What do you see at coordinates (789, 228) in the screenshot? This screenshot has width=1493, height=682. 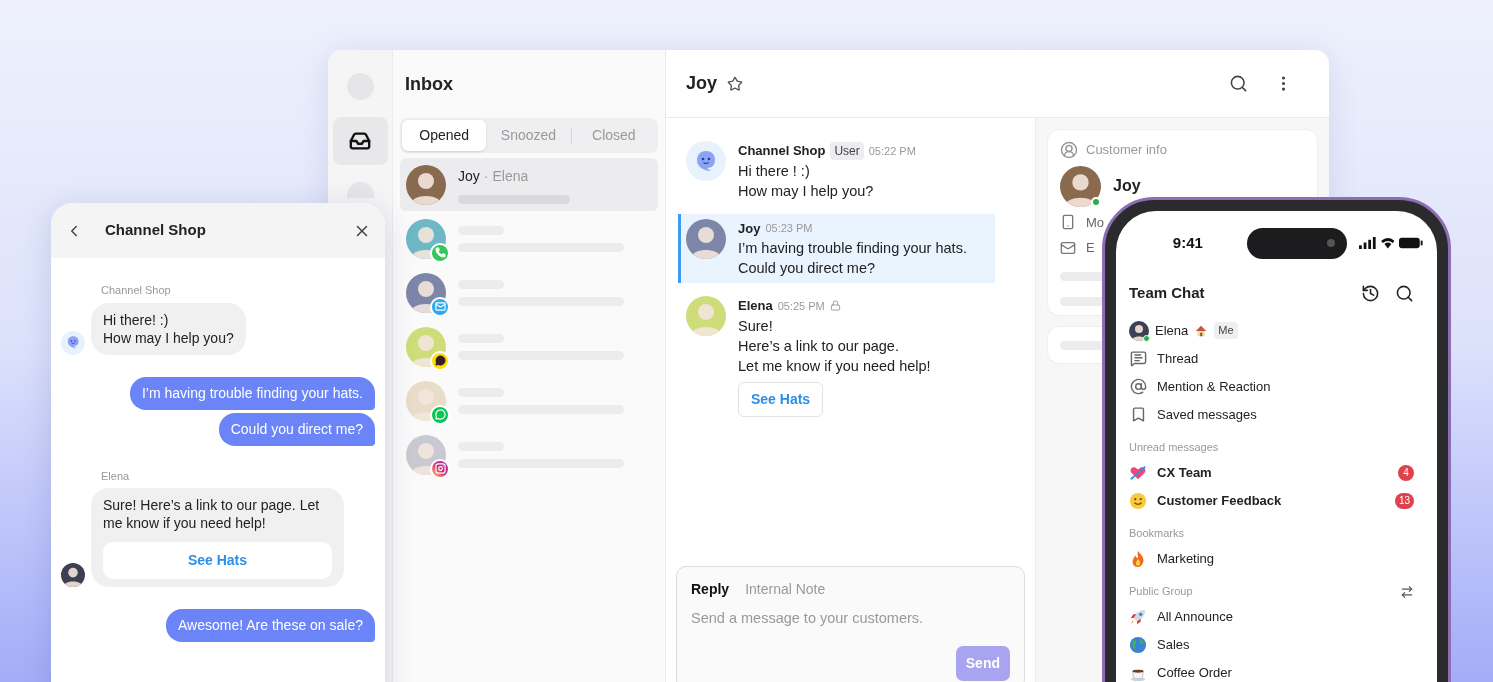 I see `message-time: 05:23 PM` at bounding box center [789, 228].